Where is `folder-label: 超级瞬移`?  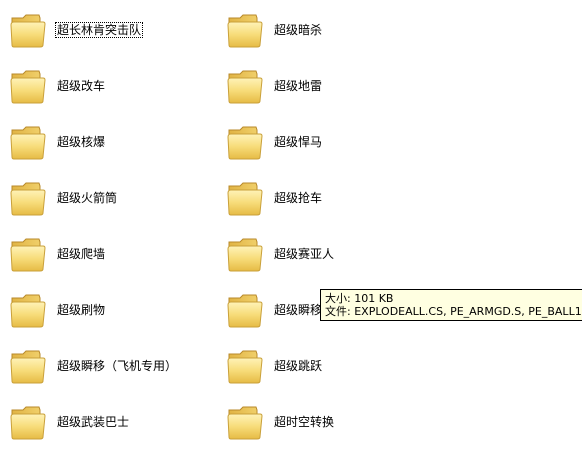
folder-label: 超级瞬移 is located at coordinates (298, 310).